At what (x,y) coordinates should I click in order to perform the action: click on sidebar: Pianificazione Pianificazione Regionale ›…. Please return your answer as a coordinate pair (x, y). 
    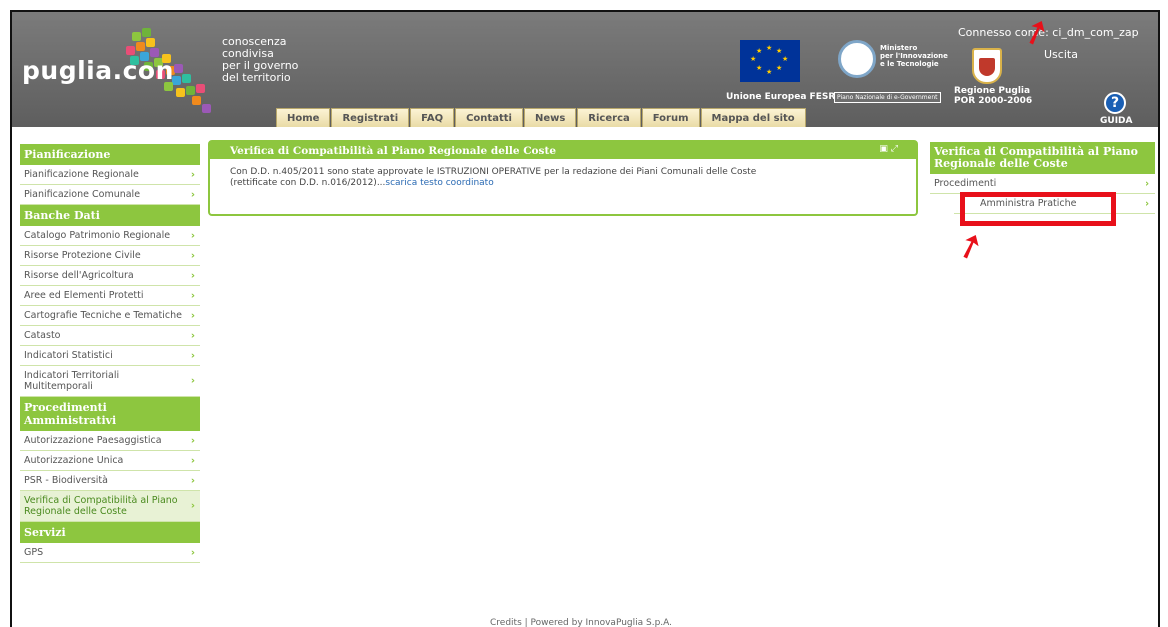
    Looking at the image, I should click on (110, 353).